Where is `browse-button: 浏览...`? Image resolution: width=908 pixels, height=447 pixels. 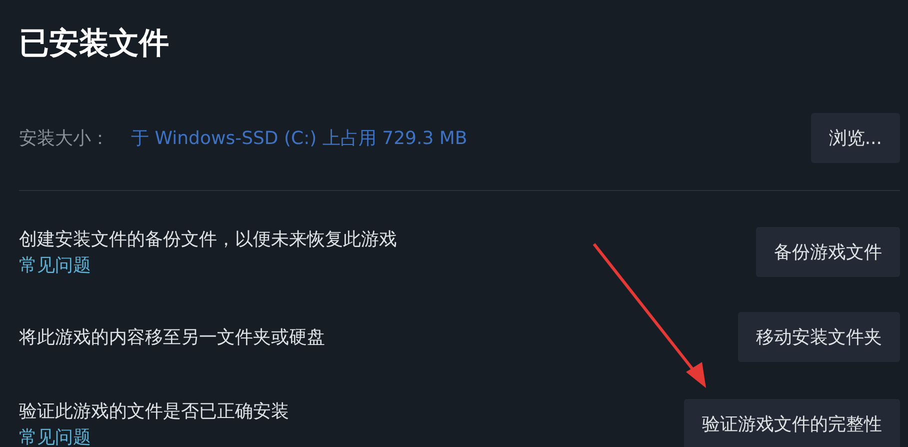 browse-button: 浏览... is located at coordinates (855, 138).